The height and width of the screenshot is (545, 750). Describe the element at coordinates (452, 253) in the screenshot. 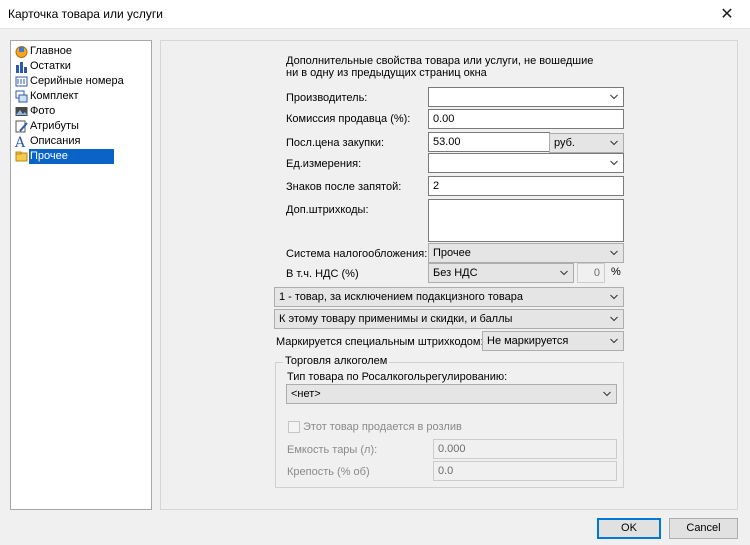

I see `tax-system-value: Прочее` at that location.